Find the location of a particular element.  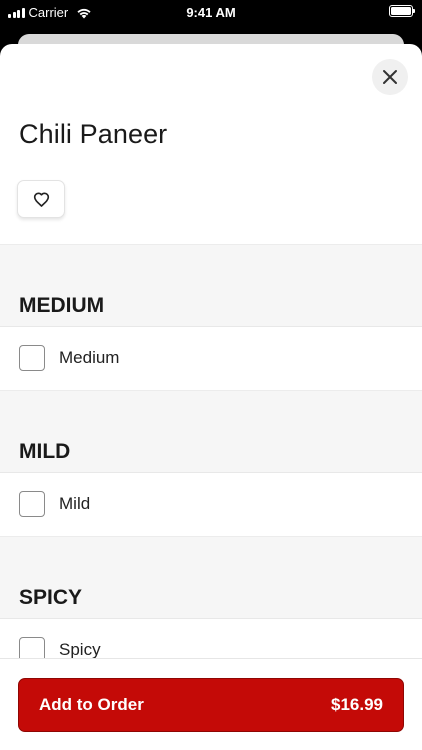

bottom-action-bar: Add to Order $16.99 is located at coordinates (211, 704).